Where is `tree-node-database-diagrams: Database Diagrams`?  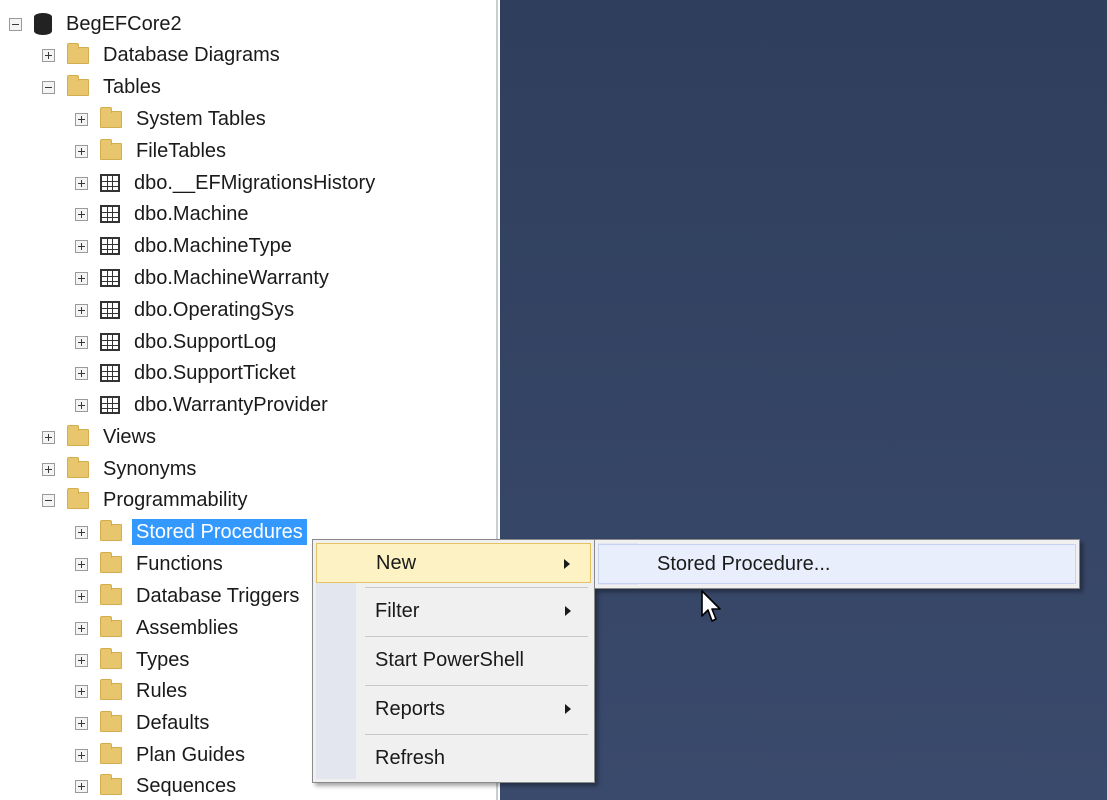
tree-node-database-diagrams: Database Diagrams is located at coordinates (163, 55).